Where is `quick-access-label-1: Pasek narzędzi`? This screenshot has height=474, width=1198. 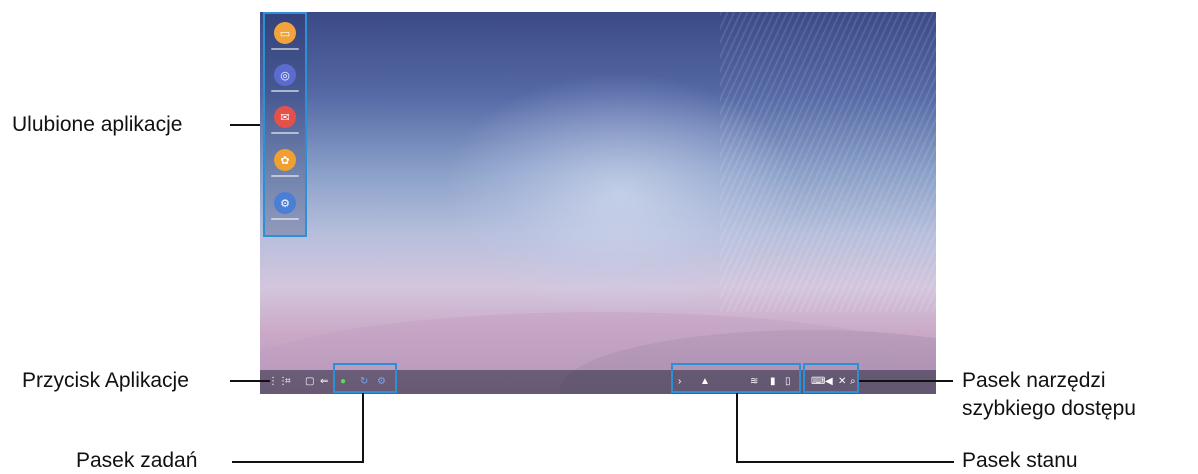 quick-access-label-1: Pasek narzędzi is located at coordinates (1034, 380).